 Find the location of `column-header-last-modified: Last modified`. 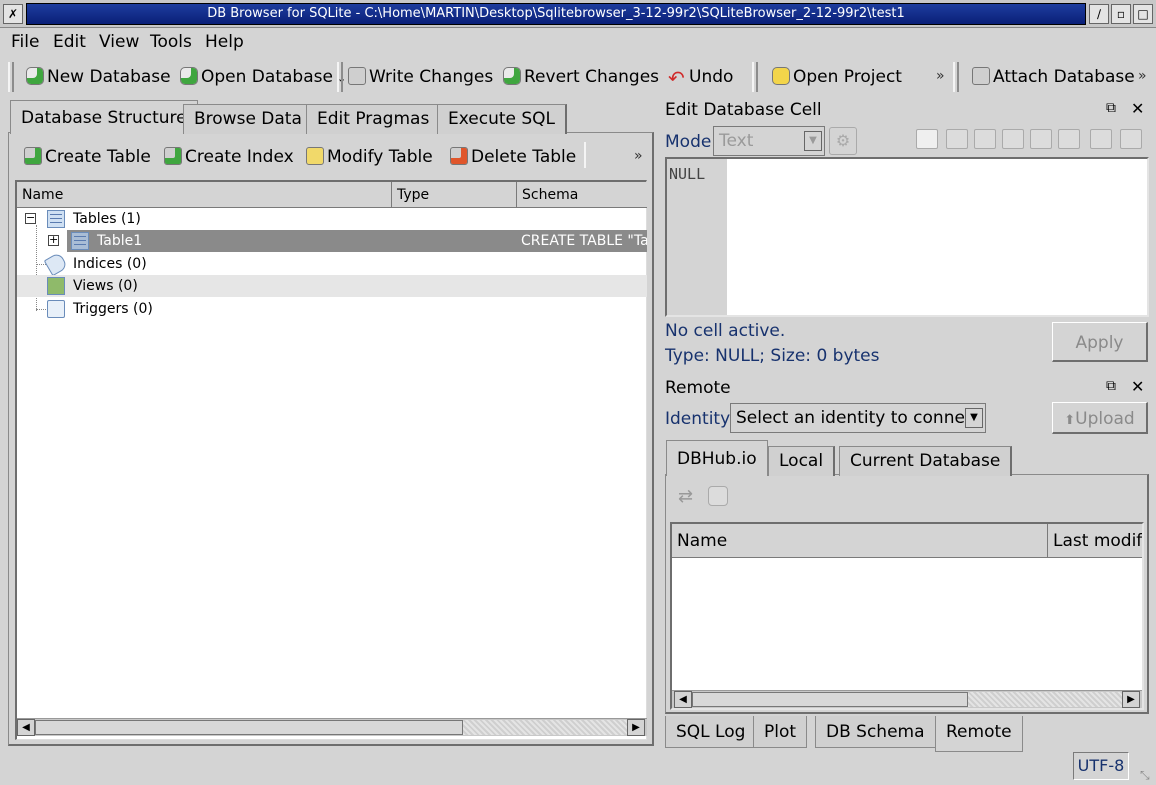

column-header-last-modified: Last modified is located at coordinates (1095, 541).